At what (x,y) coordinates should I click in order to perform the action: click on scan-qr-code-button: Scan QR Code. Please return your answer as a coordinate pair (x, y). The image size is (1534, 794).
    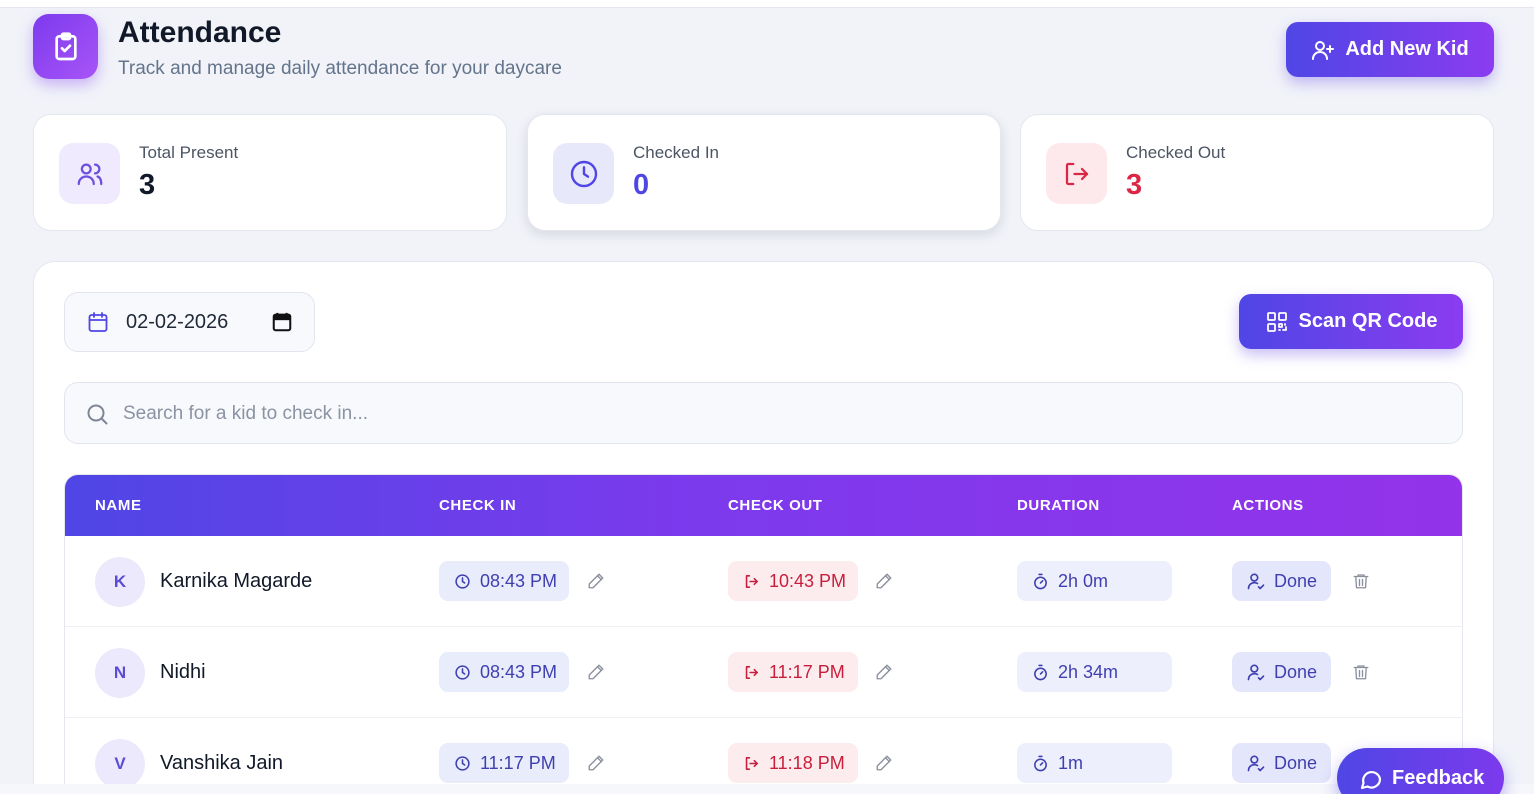
    Looking at the image, I should click on (1351, 321).